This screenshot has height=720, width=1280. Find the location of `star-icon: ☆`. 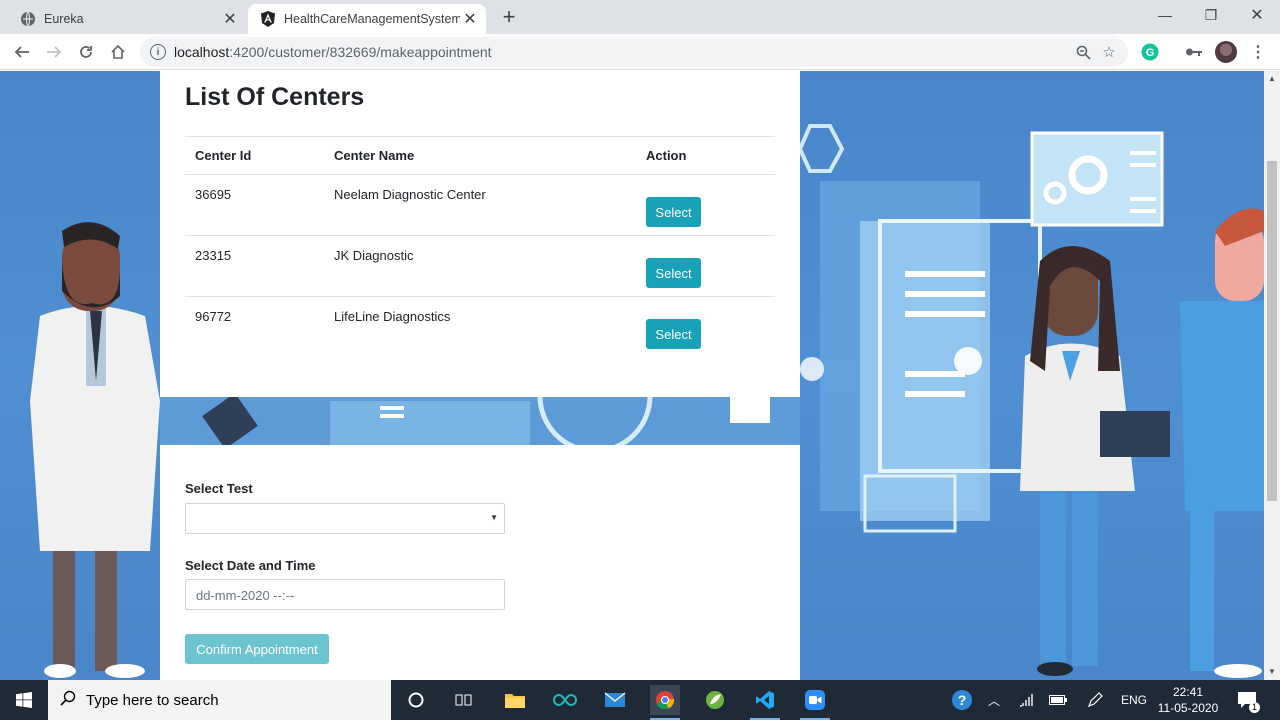

star-icon: ☆ is located at coordinates (1109, 52).